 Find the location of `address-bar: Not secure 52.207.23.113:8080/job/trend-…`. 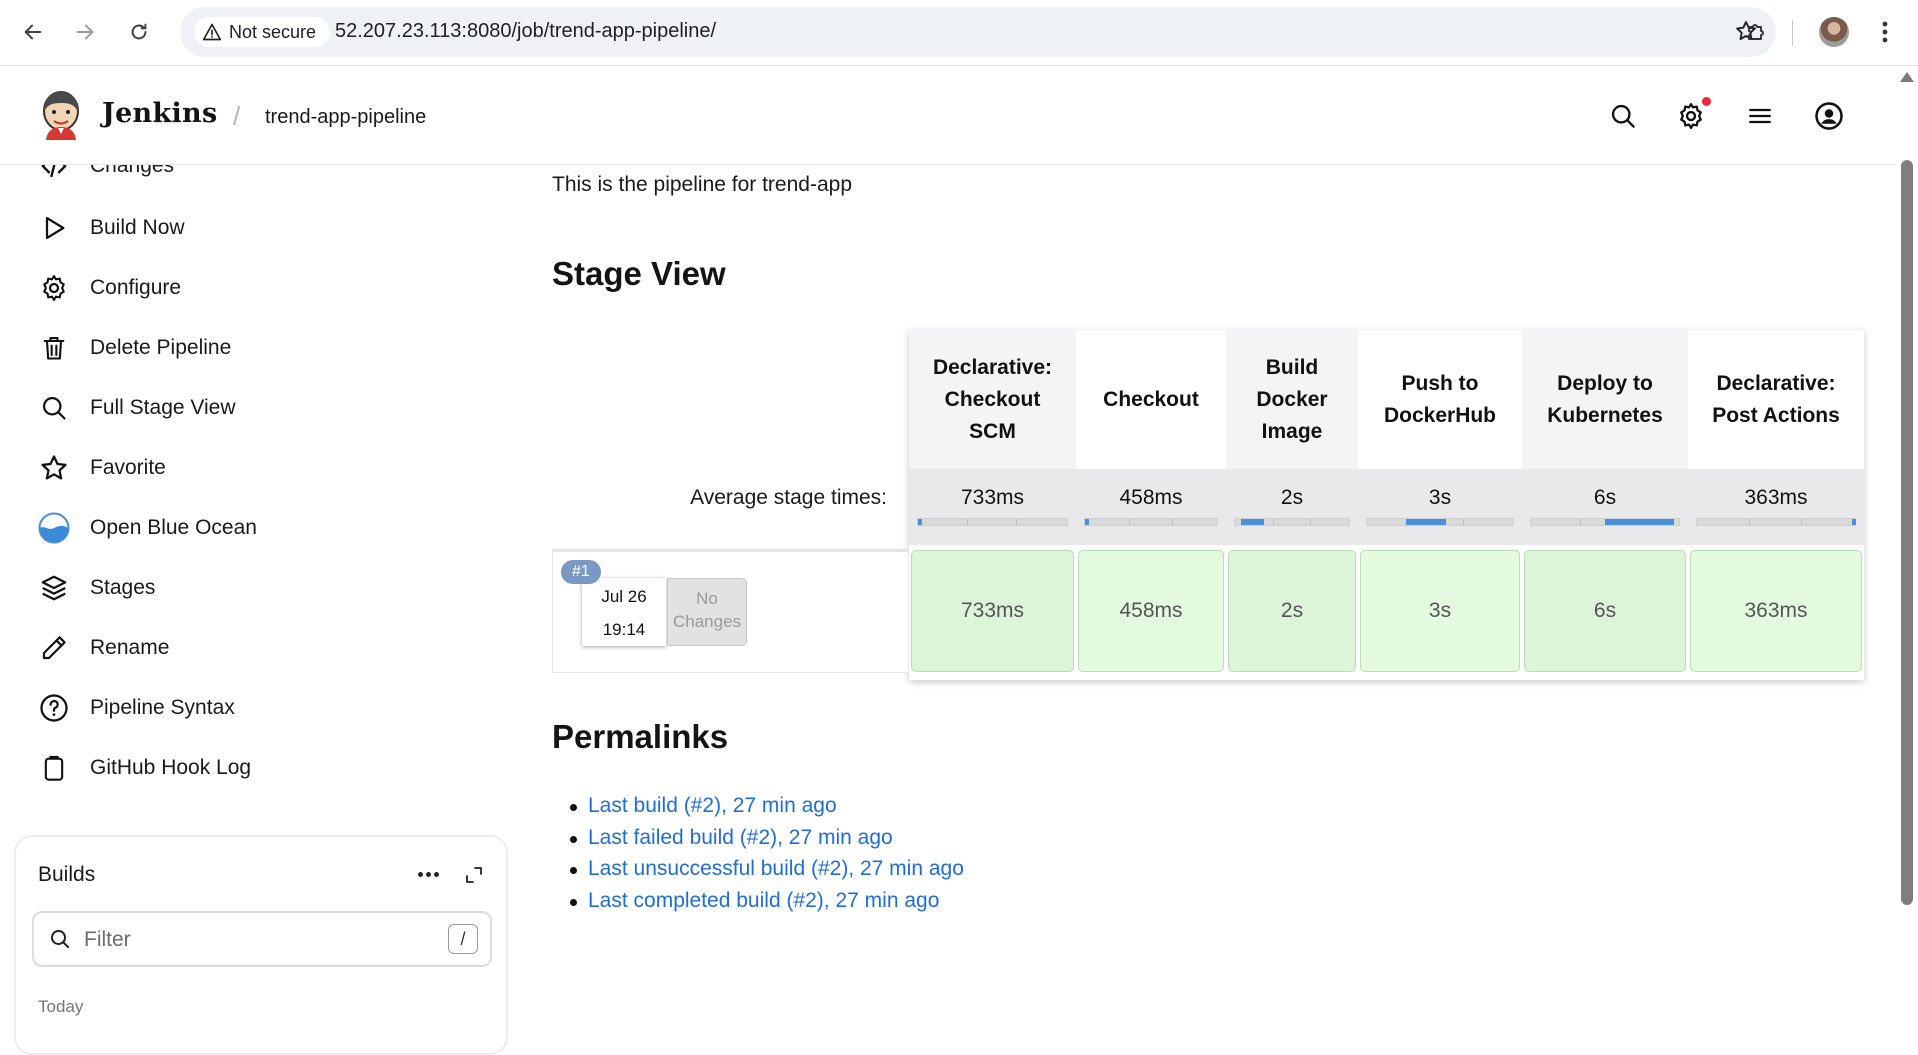

address-bar: Not secure 52.207.23.113:8080/job/trend-… is located at coordinates (978, 32).